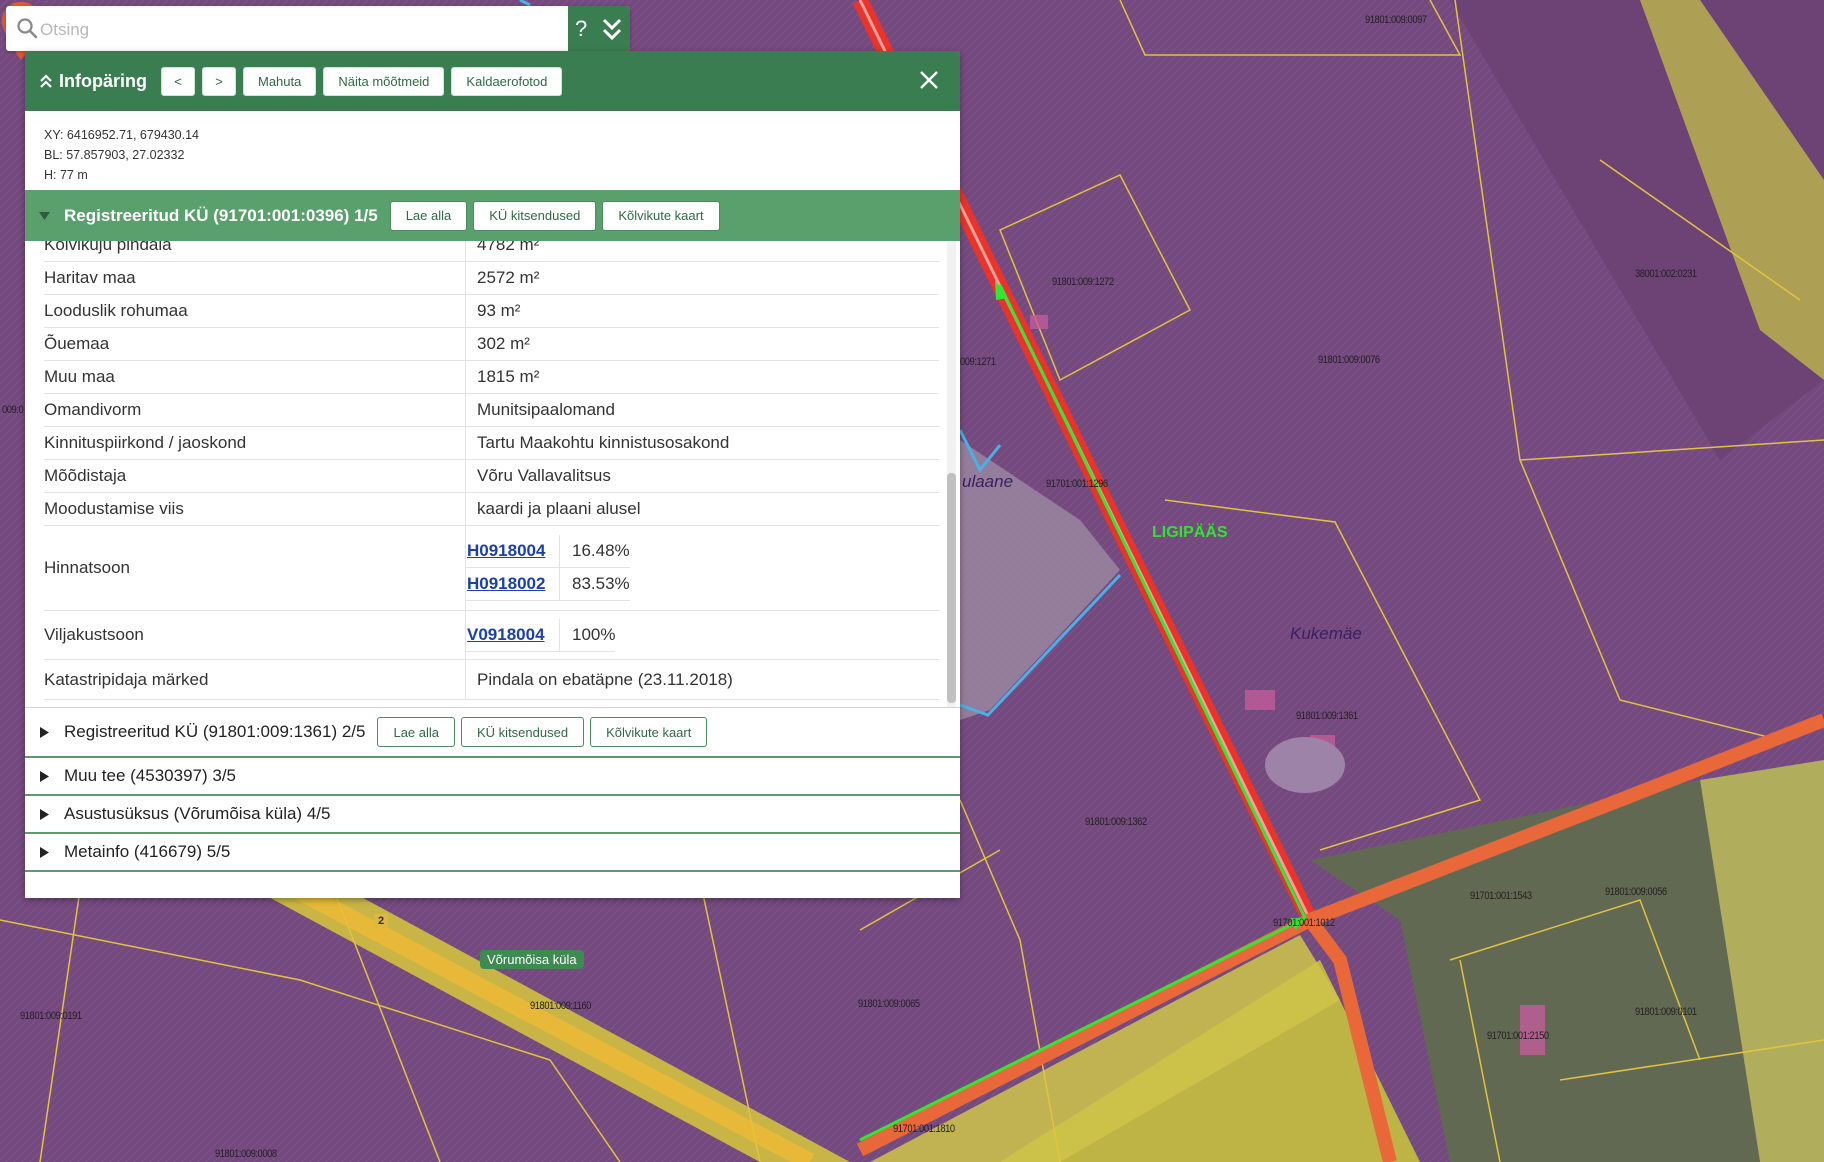  I want to click on parcel-label: 91801:009:0065, so click(889, 1004).